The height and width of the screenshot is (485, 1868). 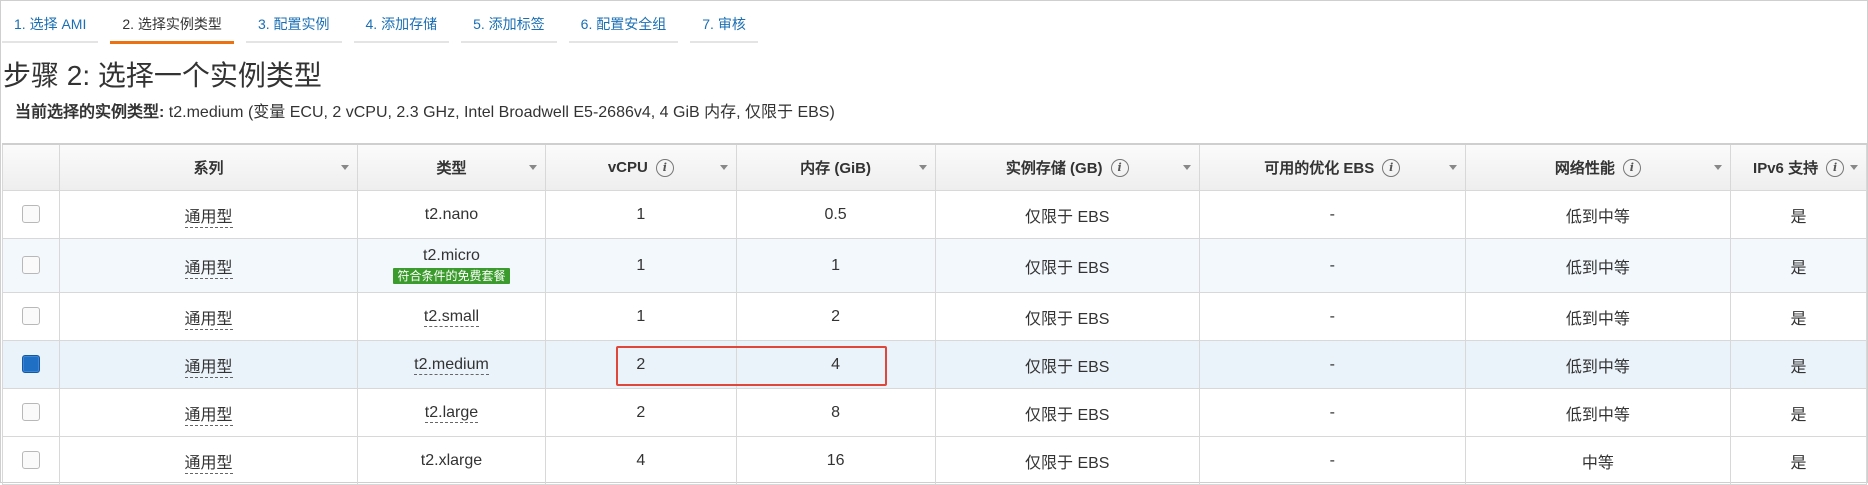 I want to click on free-tier-badge: 符合条件的免费套餐, so click(x=451, y=276).